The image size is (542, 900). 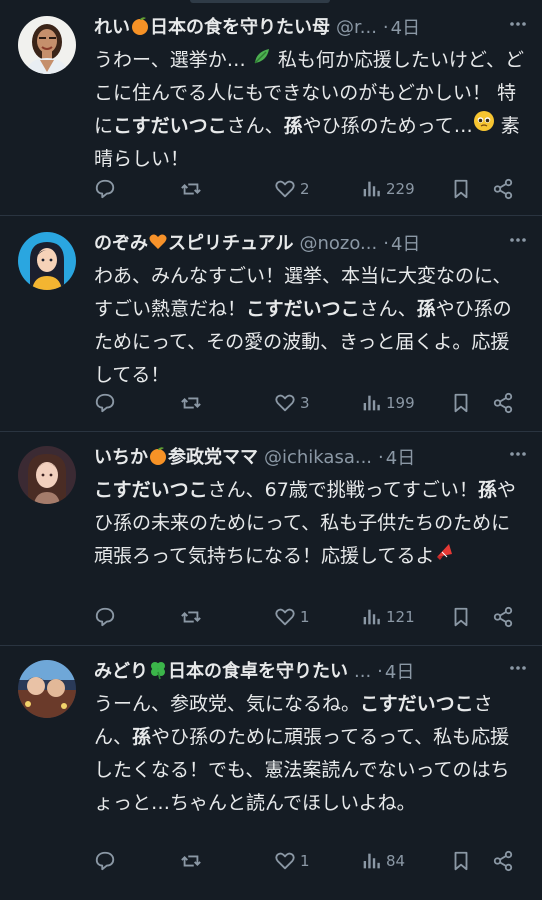 What do you see at coordinates (484, 126) in the screenshot?
I see `pleading-face-icon` at bounding box center [484, 126].